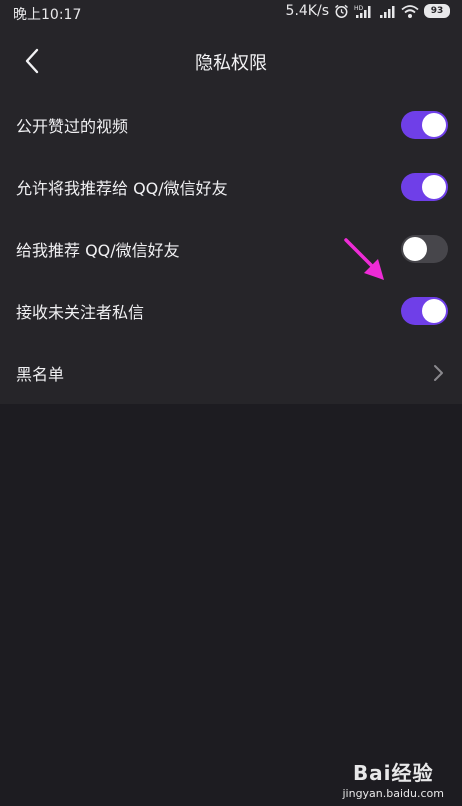 The width and height of the screenshot is (462, 806). I want to click on setting-label: 给我推荐 QQ/微信好友, so click(98, 250).